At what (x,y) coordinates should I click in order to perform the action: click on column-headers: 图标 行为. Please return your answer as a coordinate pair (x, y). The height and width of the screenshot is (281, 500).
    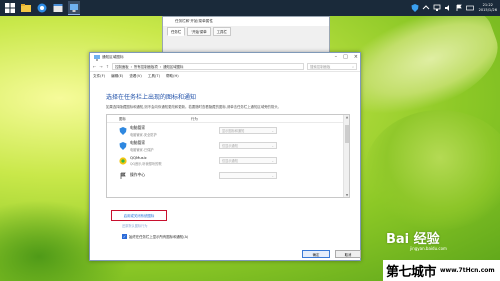
    Looking at the image, I should click on (228, 119).